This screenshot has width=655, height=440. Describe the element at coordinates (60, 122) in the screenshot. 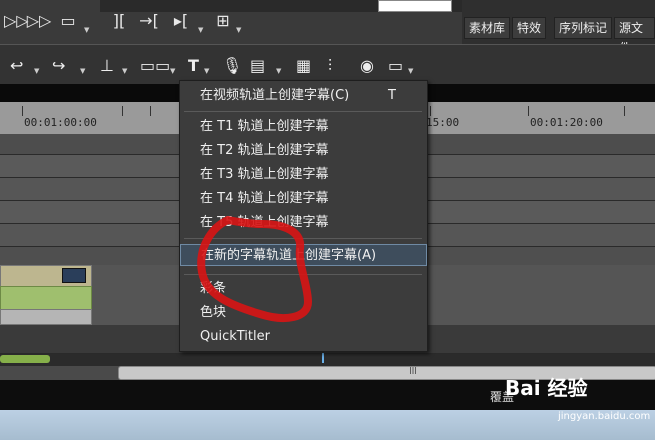

I see `ruler-label: 00:01:00:00` at that location.